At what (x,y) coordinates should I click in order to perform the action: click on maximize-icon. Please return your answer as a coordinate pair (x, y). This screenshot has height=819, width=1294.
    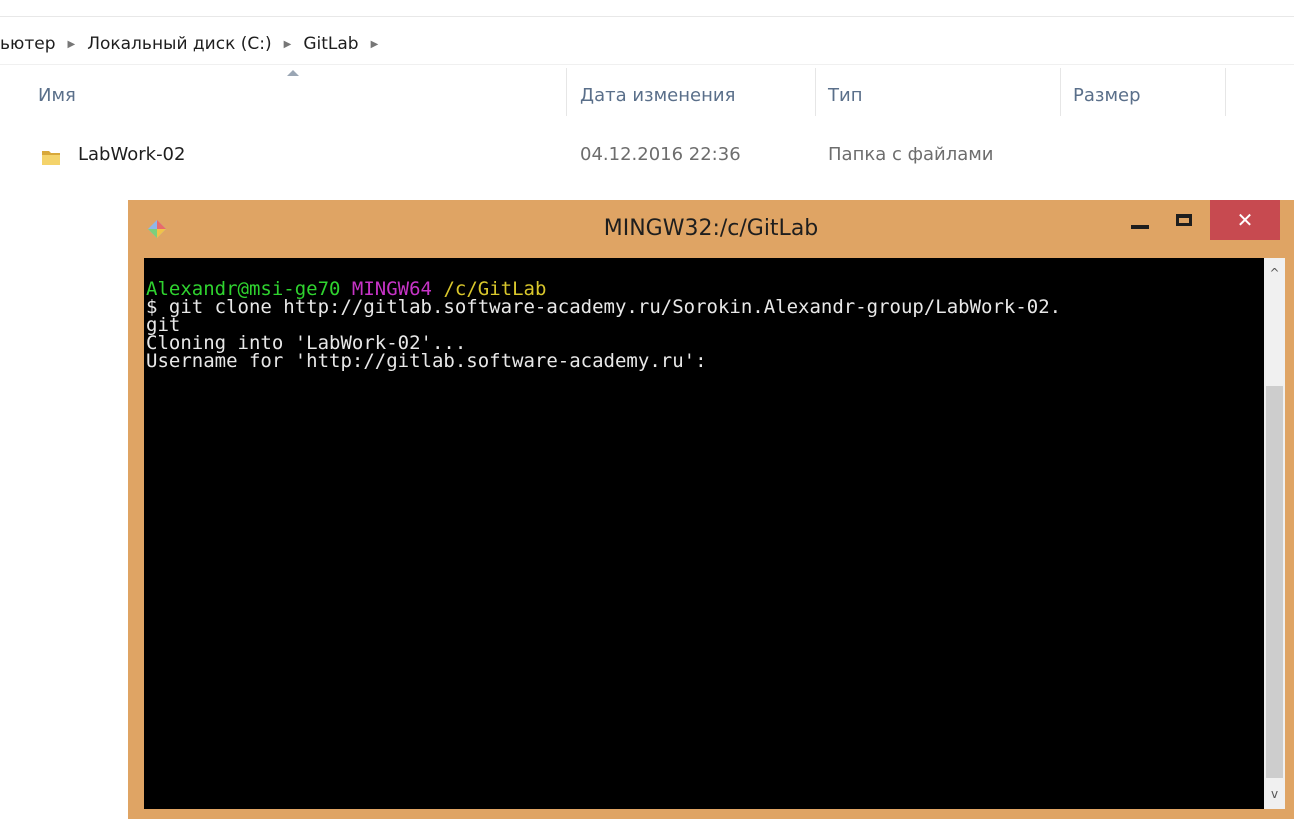
    Looking at the image, I should click on (1184, 220).